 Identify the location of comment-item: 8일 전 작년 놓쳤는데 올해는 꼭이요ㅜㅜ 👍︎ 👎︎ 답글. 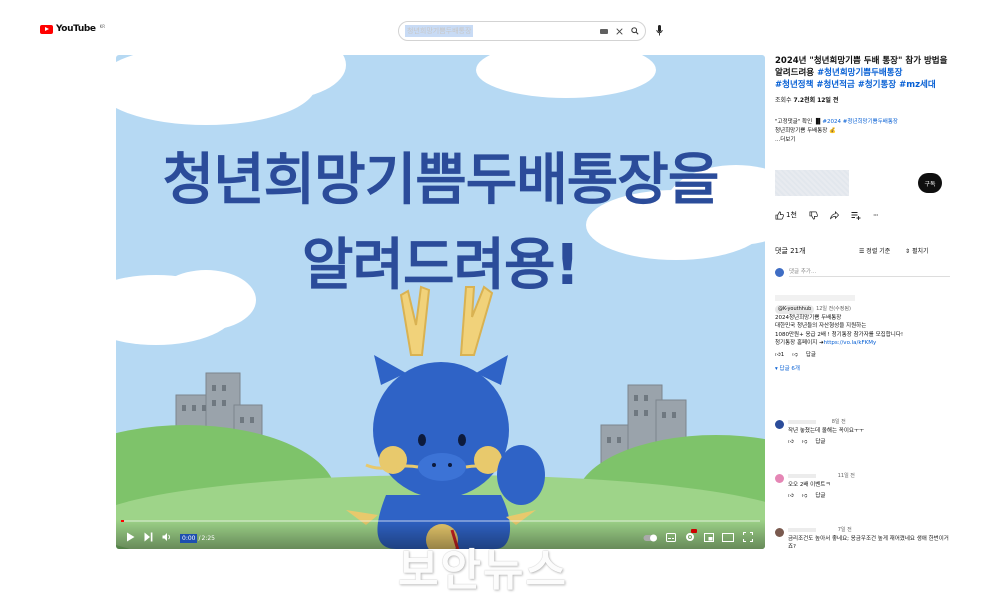
(862, 432).